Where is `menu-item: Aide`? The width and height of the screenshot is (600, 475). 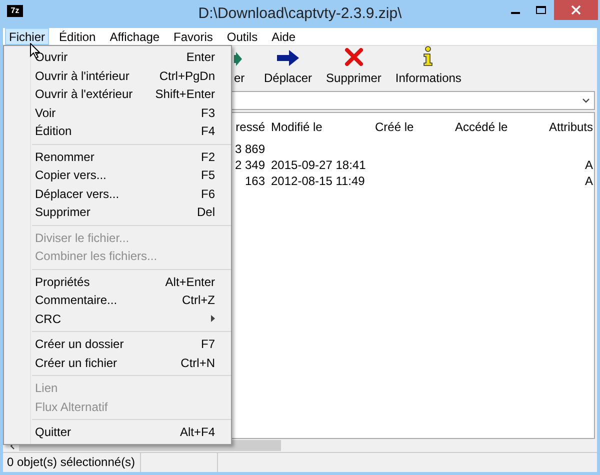 menu-item: Aide is located at coordinates (284, 36).